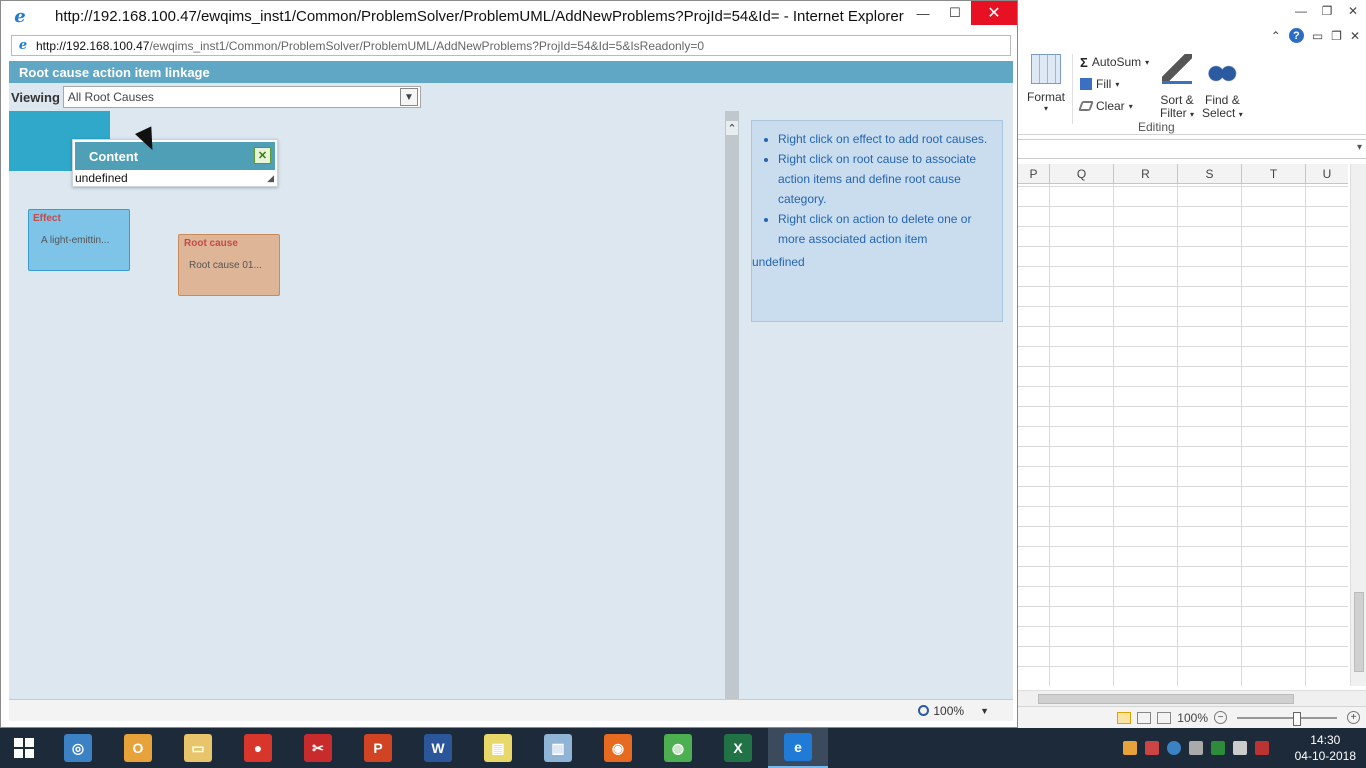 The height and width of the screenshot is (768, 1366). Describe the element at coordinates (1177, 87) in the screenshot. I see `sort-filter-button: Sort & Filter ▾` at that location.